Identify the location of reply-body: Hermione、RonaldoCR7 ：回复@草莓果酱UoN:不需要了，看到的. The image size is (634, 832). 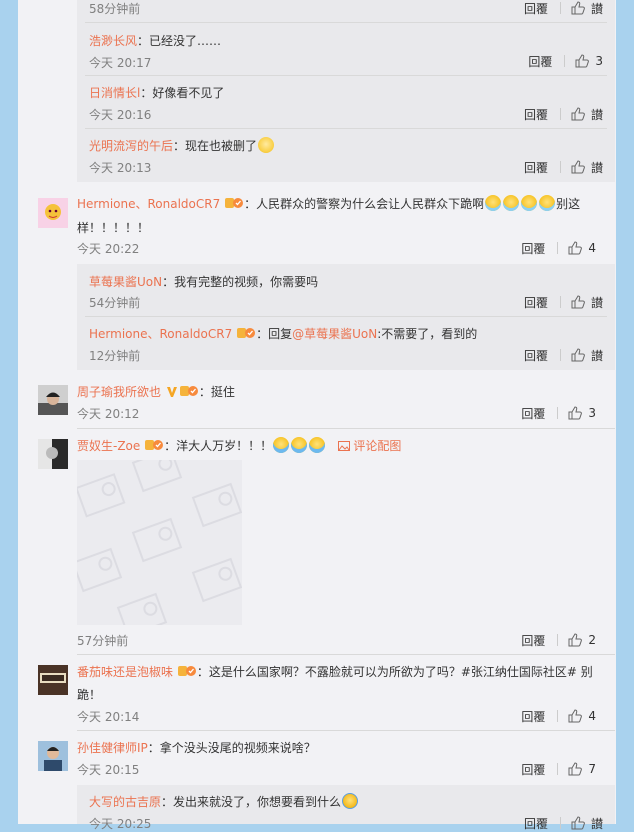
(283, 334).